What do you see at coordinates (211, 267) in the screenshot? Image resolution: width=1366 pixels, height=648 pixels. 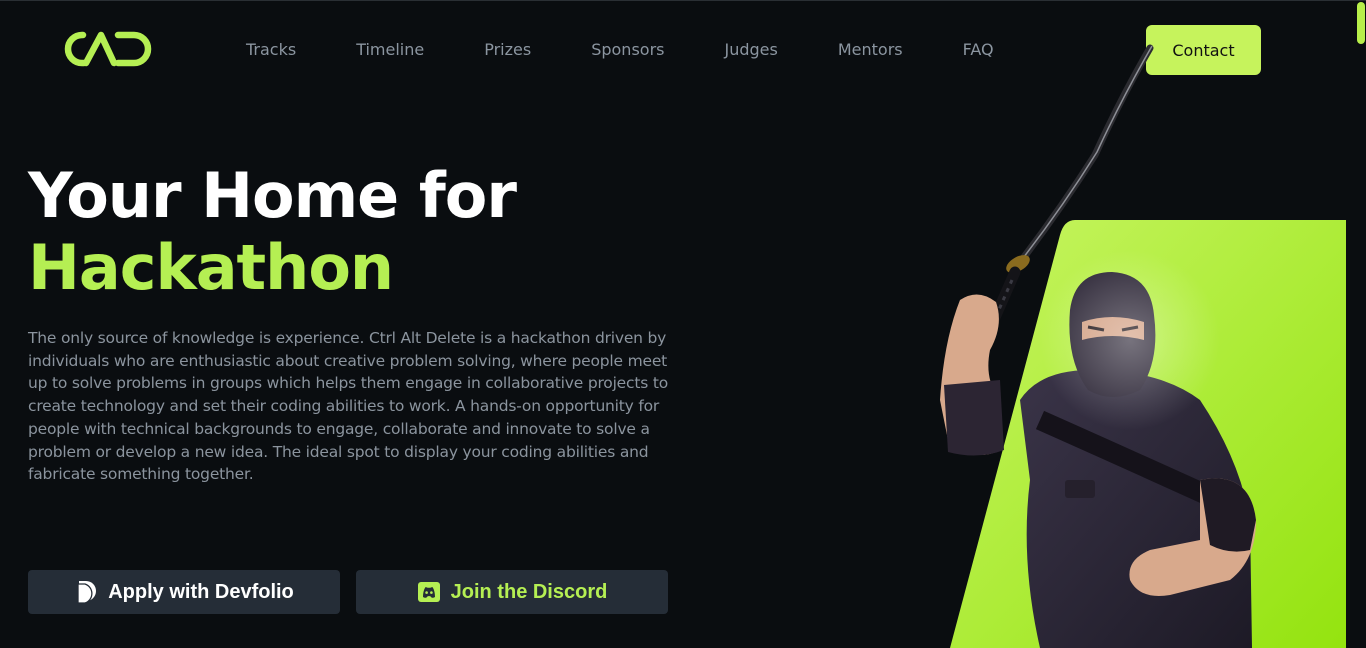 I see `hero-title-line2: Hackathon` at bounding box center [211, 267].